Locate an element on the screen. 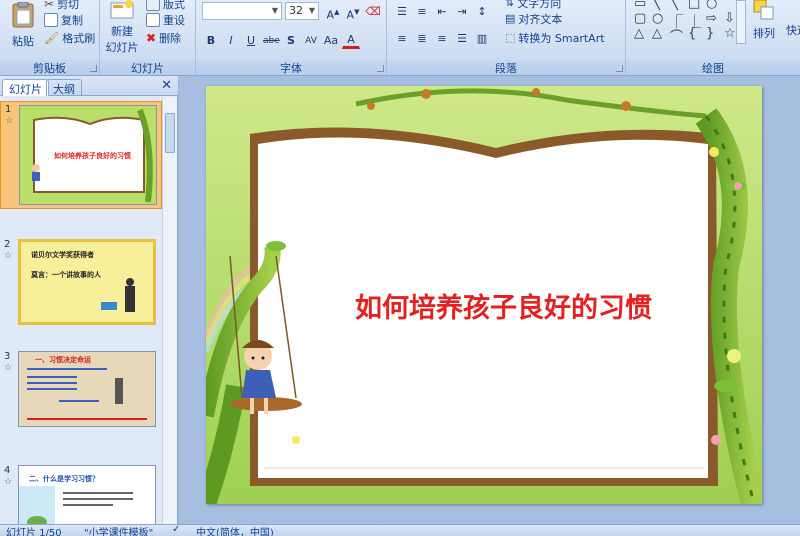  slide-number: 3 is located at coordinates (7, 356).